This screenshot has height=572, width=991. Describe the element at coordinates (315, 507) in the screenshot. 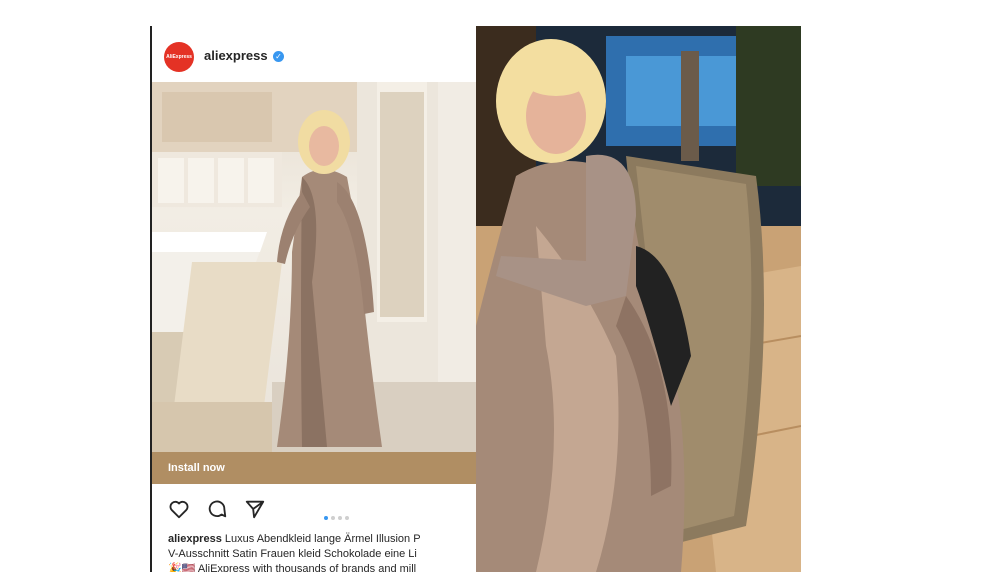

I see `post-action-bar` at that location.